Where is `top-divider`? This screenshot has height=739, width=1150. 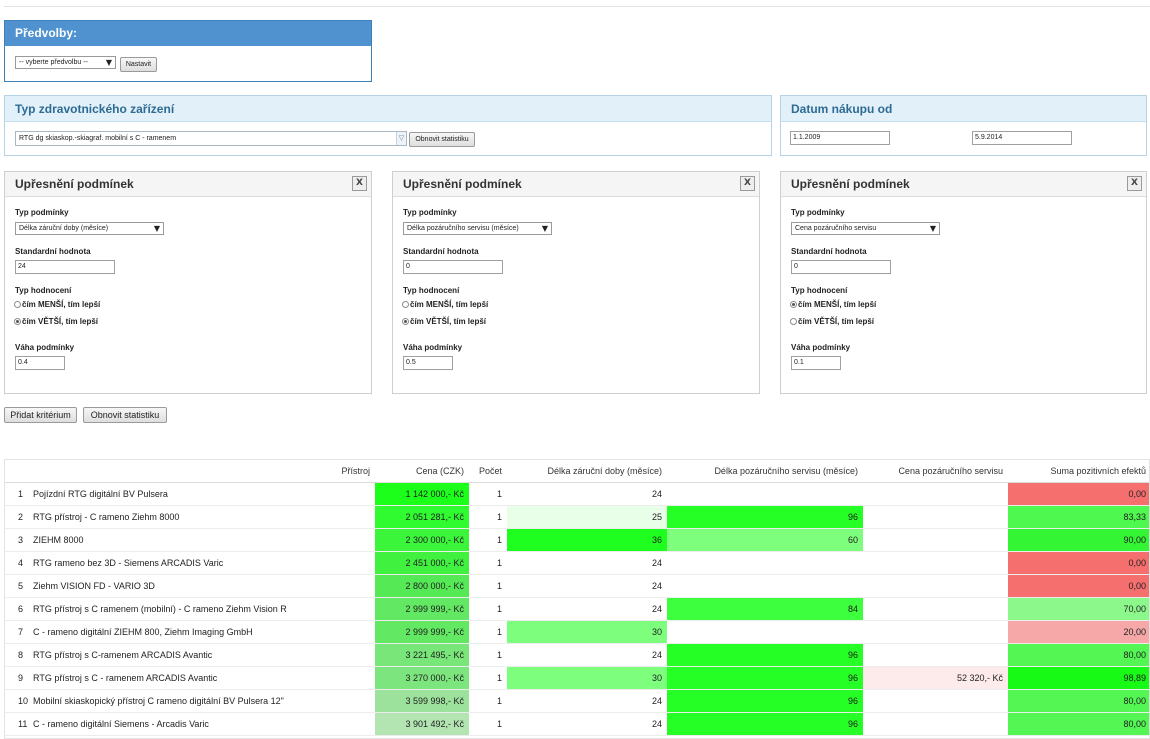 top-divider is located at coordinates (577, 6).